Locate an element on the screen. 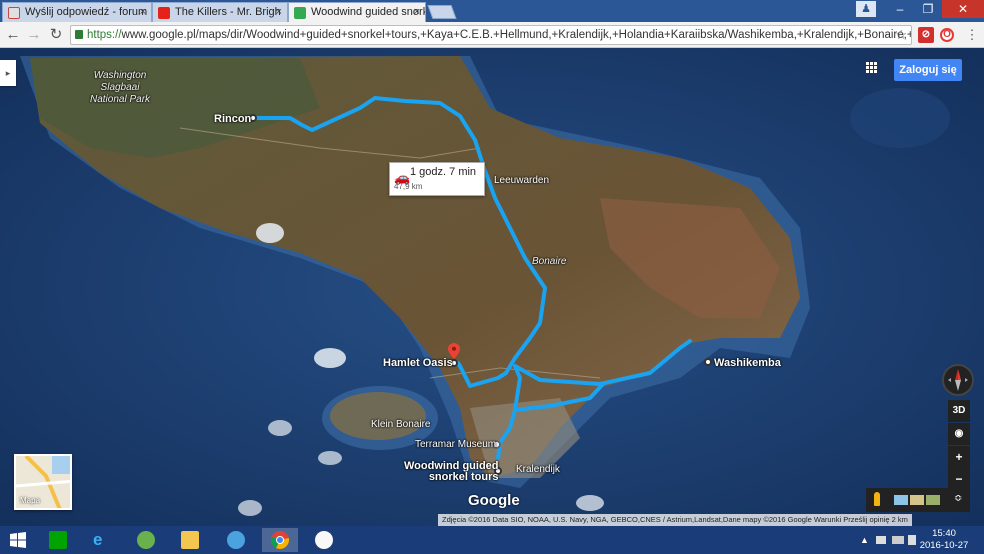 This screenshot has width=984, height=554. store-icon is located at coordinates (58, 540).